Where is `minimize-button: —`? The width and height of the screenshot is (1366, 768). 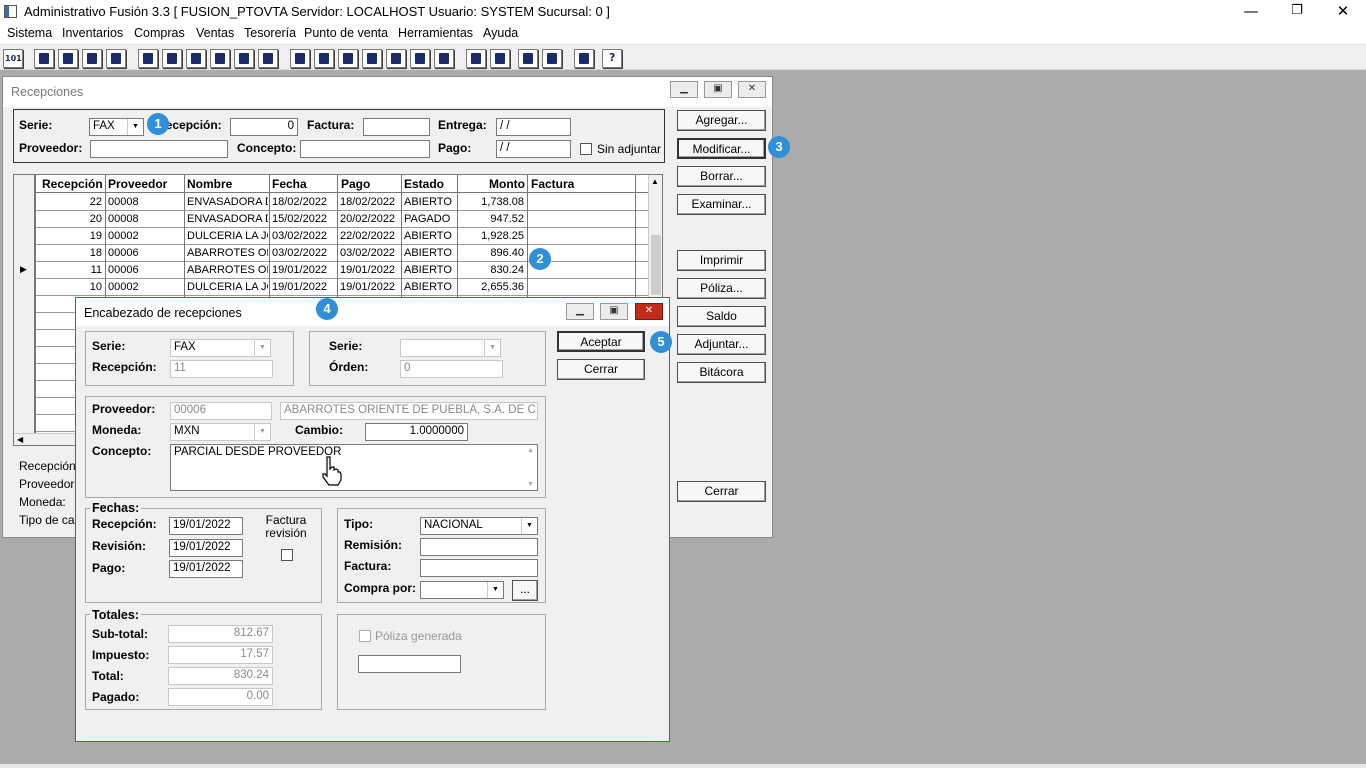
minimize-button: — is located at coordinates (1251, 12).